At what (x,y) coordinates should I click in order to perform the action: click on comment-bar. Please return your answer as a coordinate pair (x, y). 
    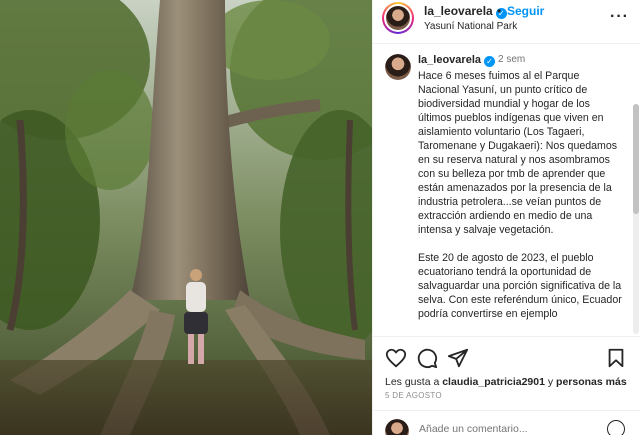
    Looking at the image, I should click on (506, 422).